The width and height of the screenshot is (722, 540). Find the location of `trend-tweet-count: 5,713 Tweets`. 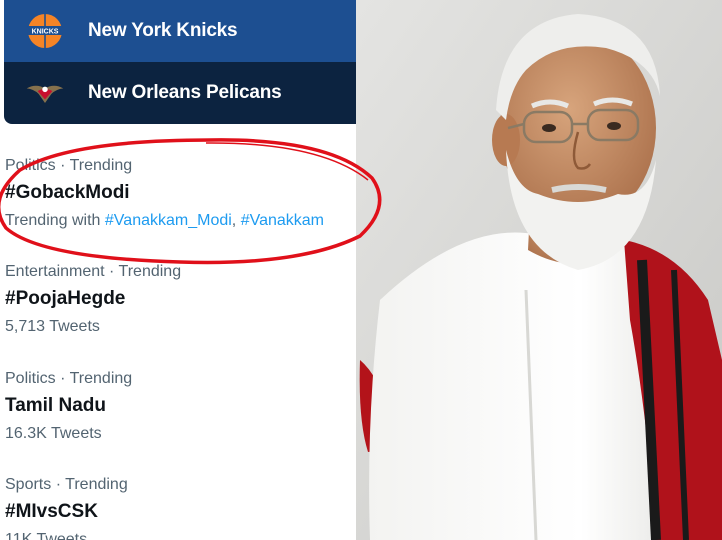

trend-tweet-count: 5,713 Tweets is located at coordinates (52, 326).